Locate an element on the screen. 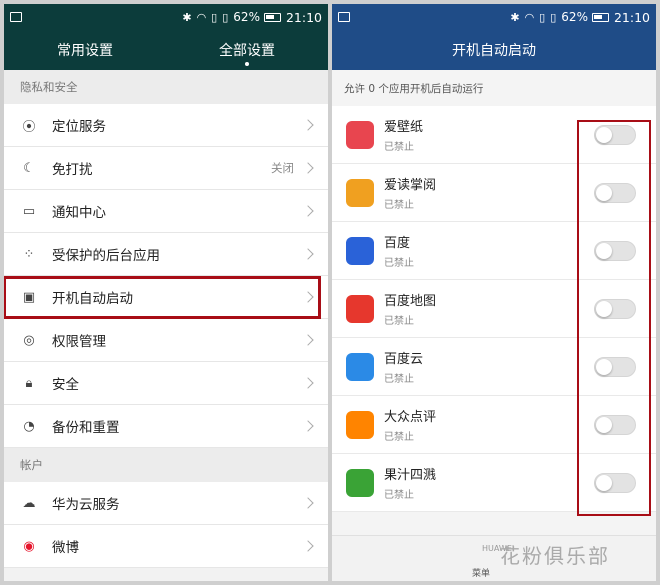  ireader-icon is located at coordinates (360, 192).